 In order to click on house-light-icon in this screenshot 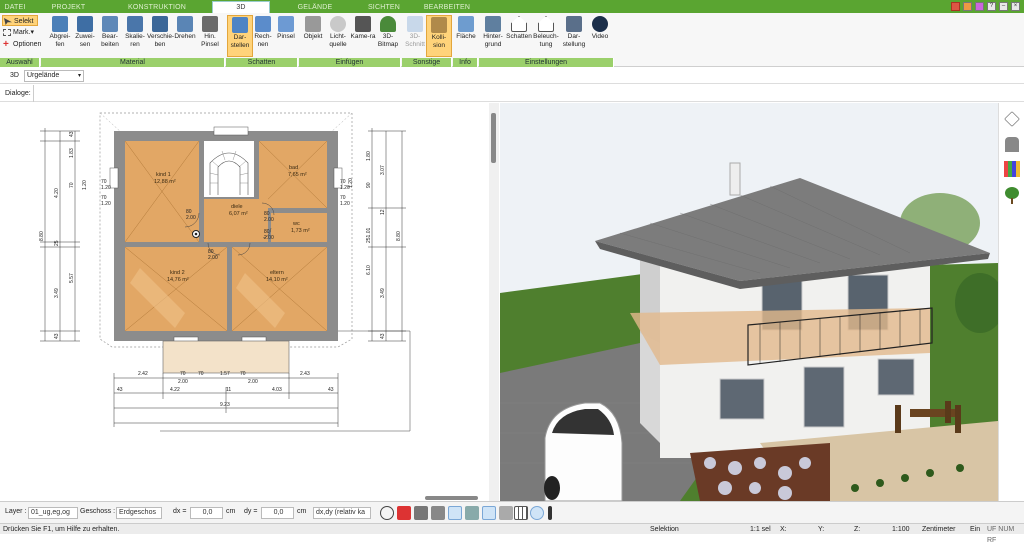, I will do `click(546, 24)`.